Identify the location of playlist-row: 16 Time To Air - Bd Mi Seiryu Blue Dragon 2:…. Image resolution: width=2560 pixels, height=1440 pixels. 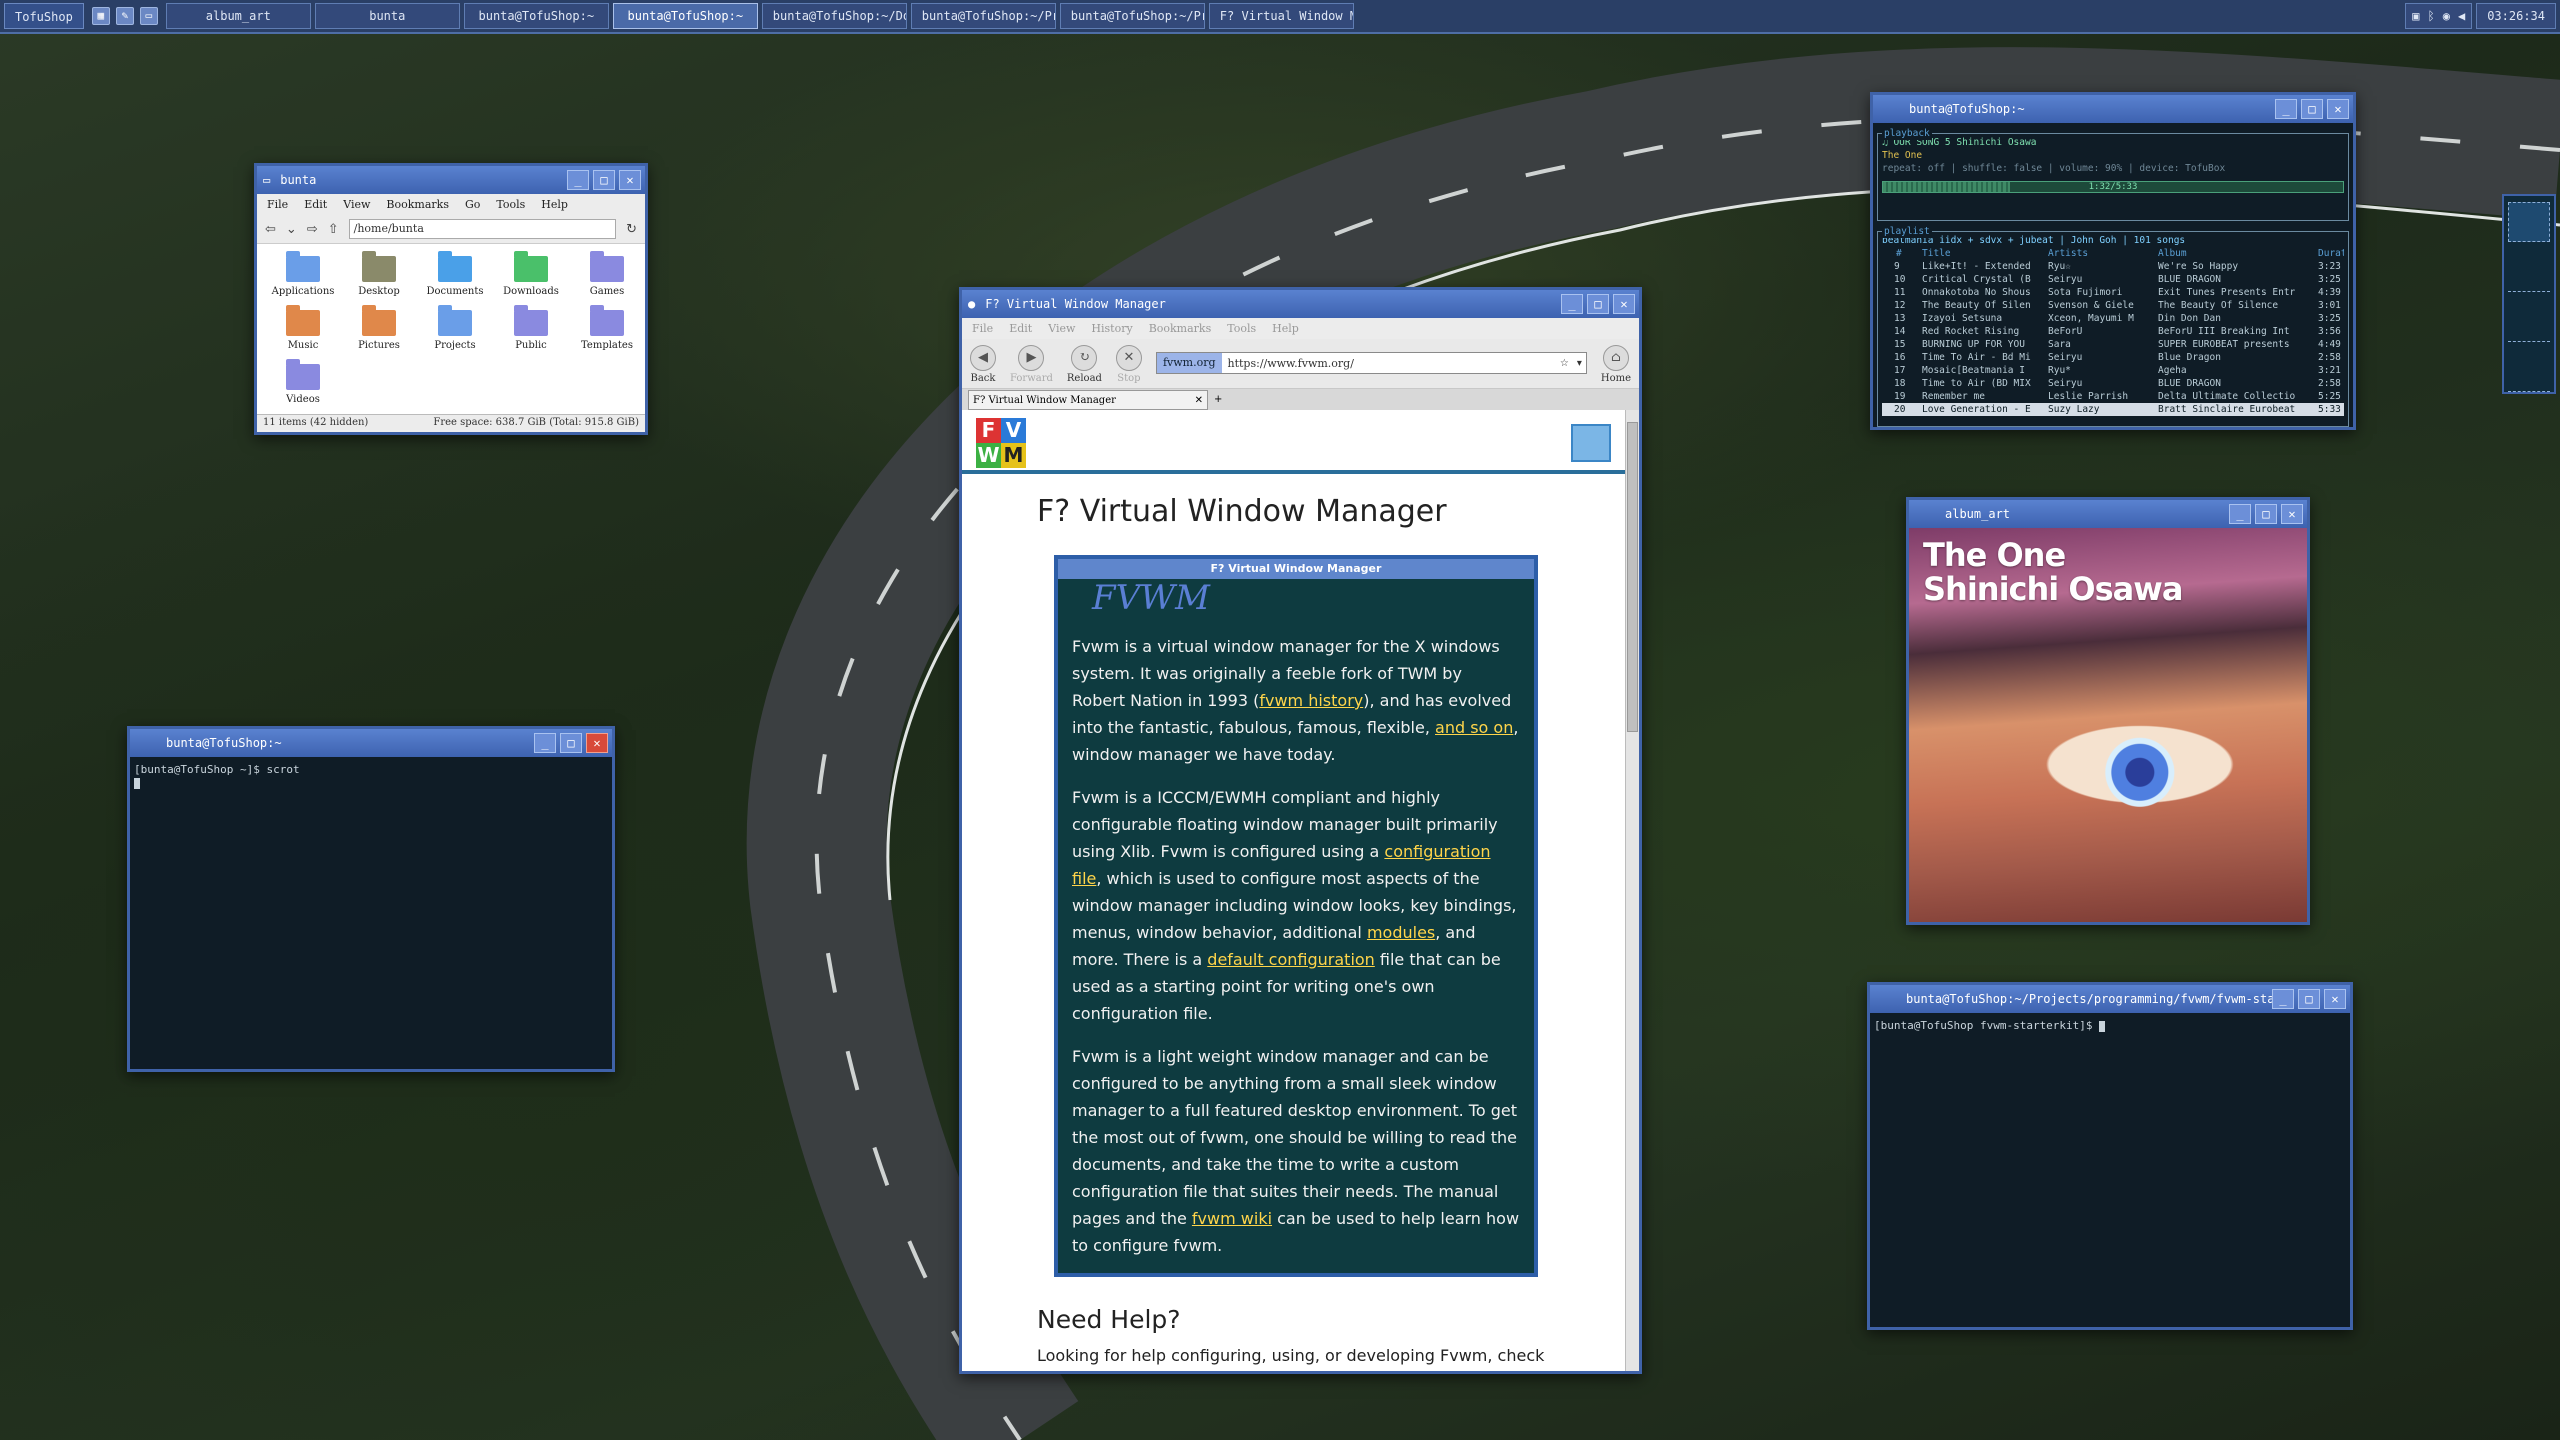
(2113, 357).